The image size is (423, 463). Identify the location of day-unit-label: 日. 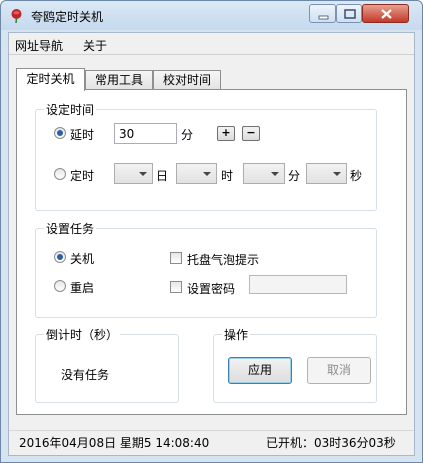
(162, 176).